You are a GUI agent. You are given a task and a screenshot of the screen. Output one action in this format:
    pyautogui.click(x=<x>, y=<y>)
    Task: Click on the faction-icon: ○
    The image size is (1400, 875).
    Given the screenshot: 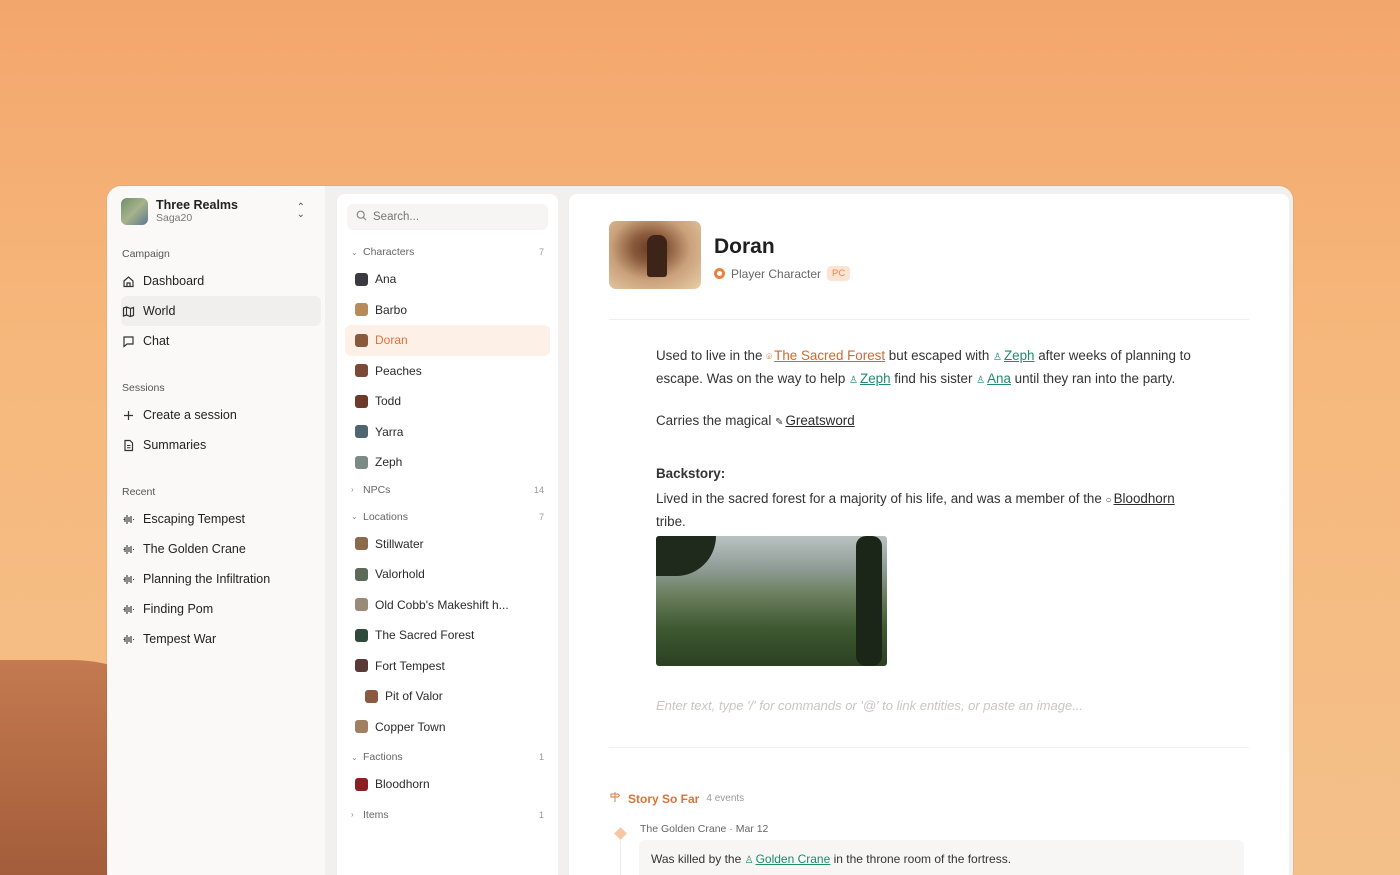 What is the action you would take?
    pyautogui.click(x=1108, y=500)
    